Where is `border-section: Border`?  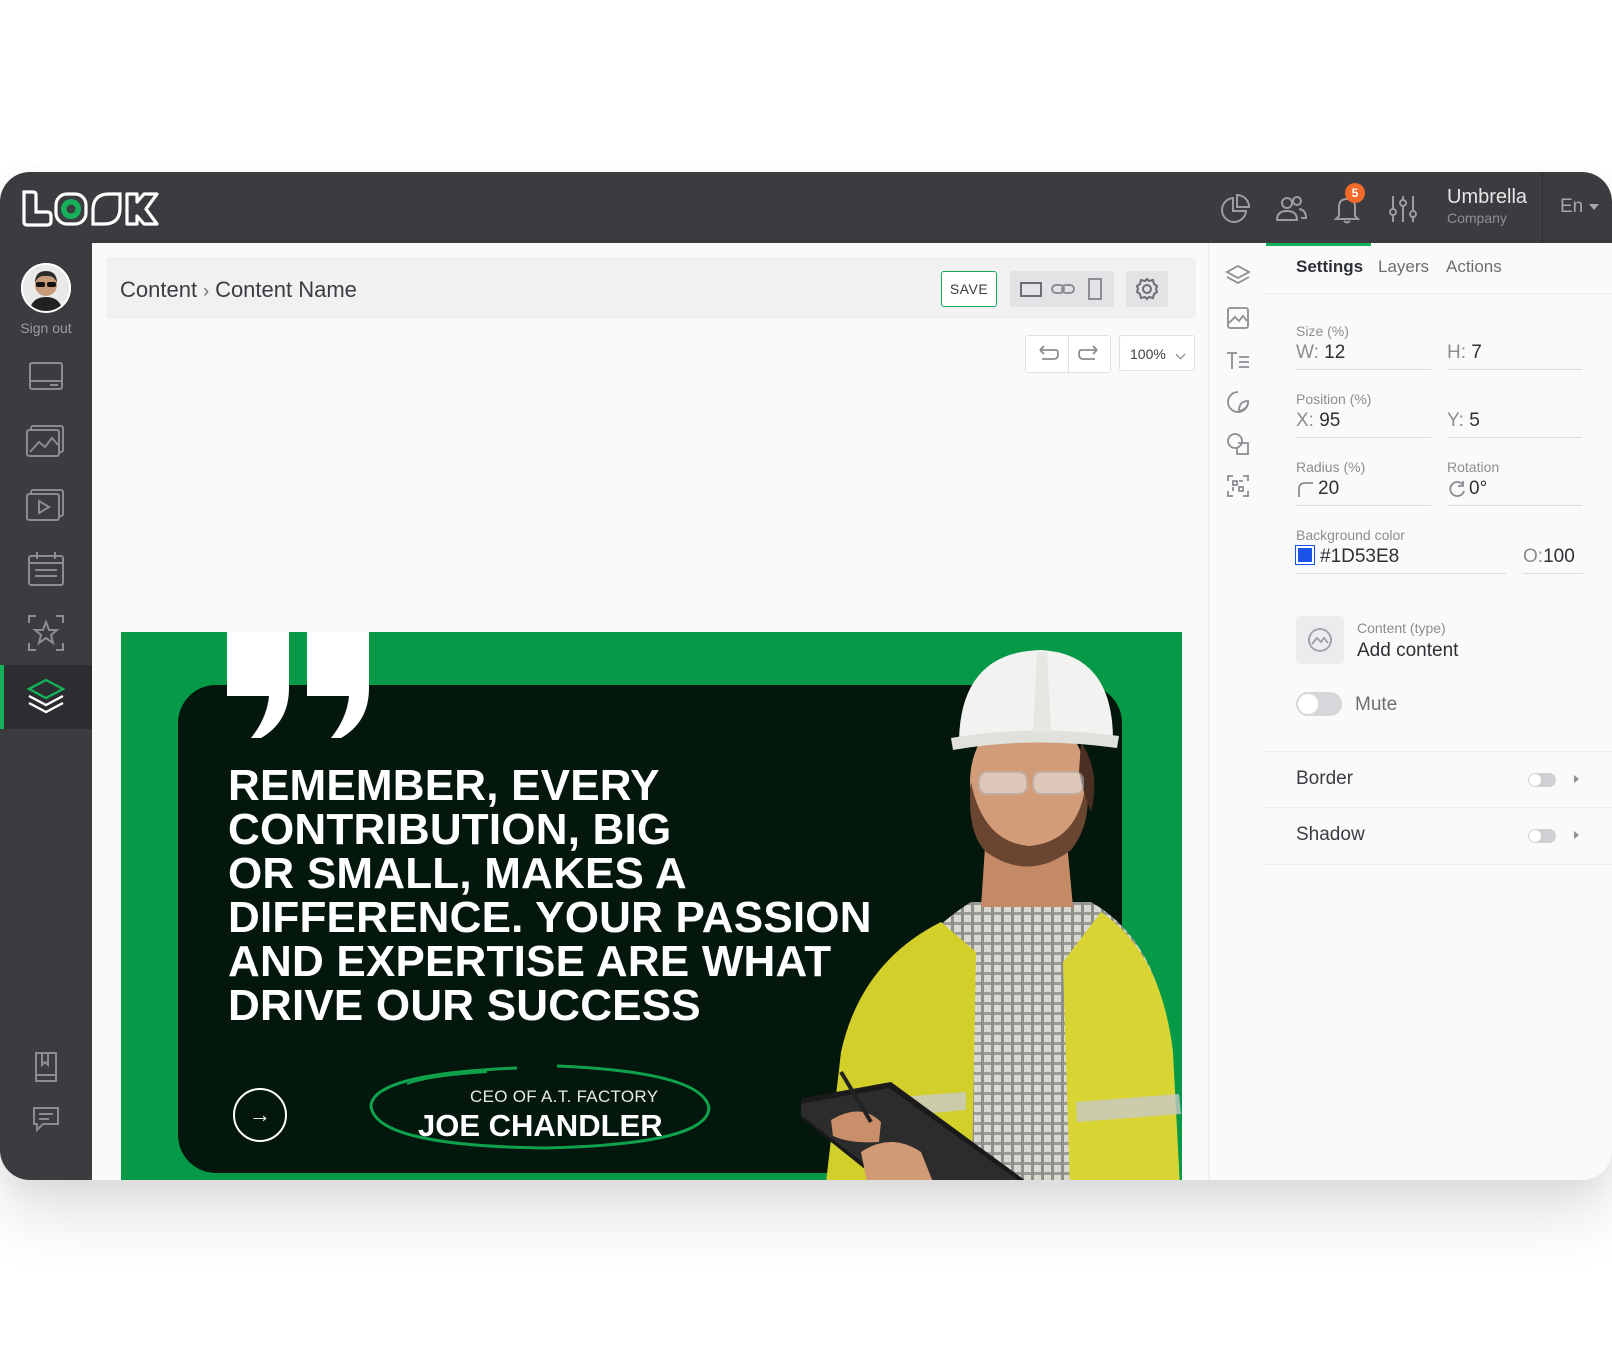 border-section: Border is located at coordinates (1439, 779).